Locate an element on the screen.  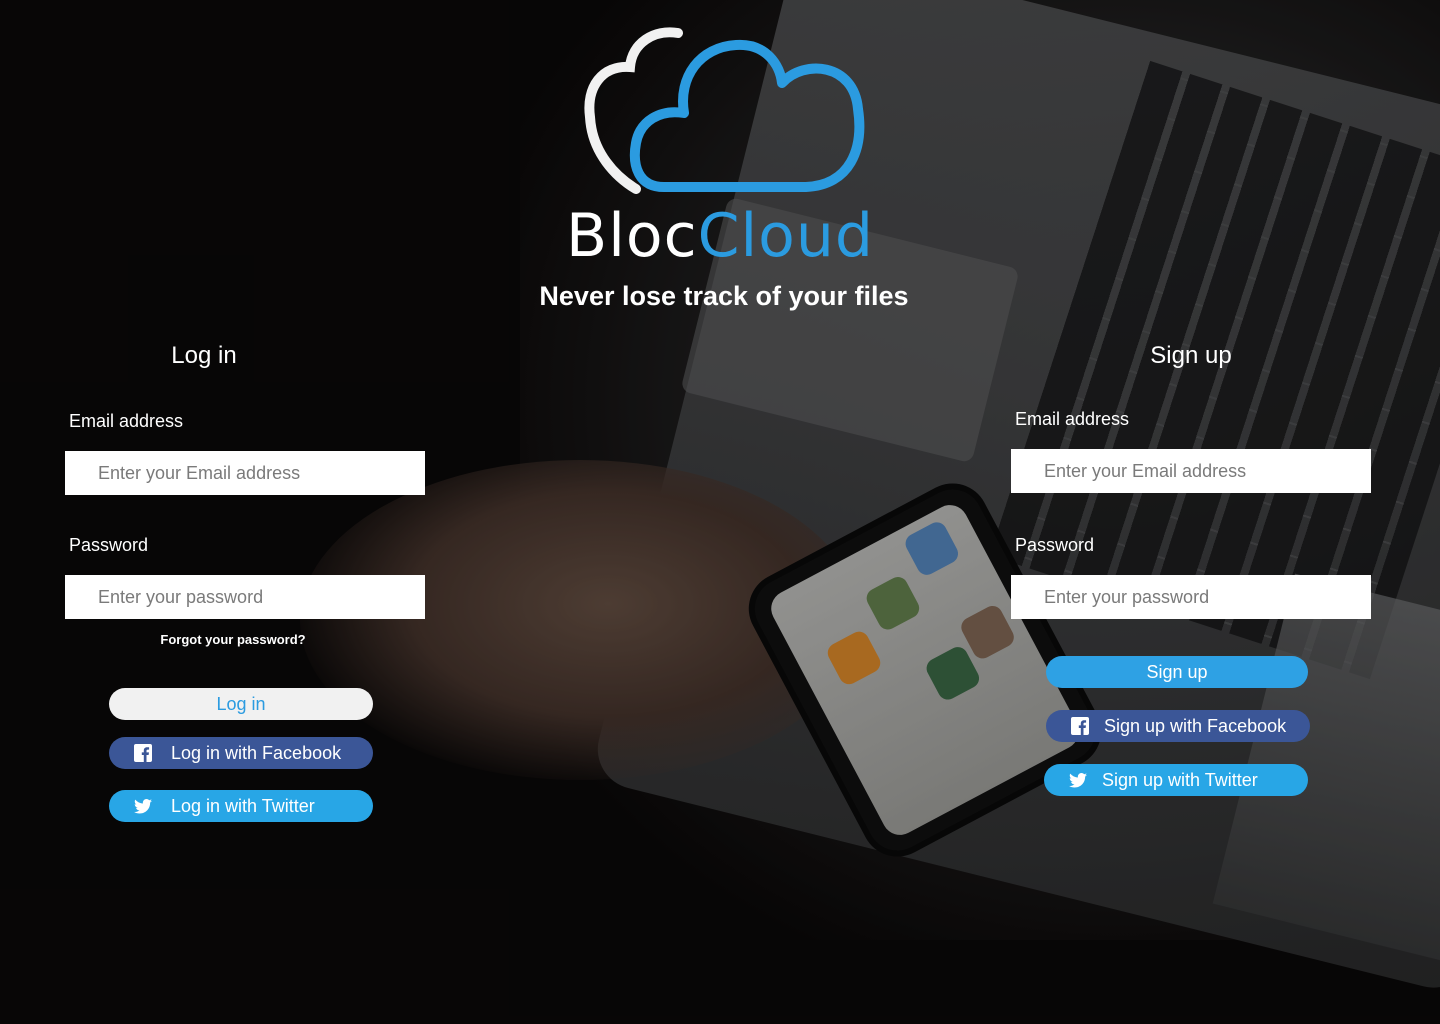
login-email-input is located at coordinates (245, 473).